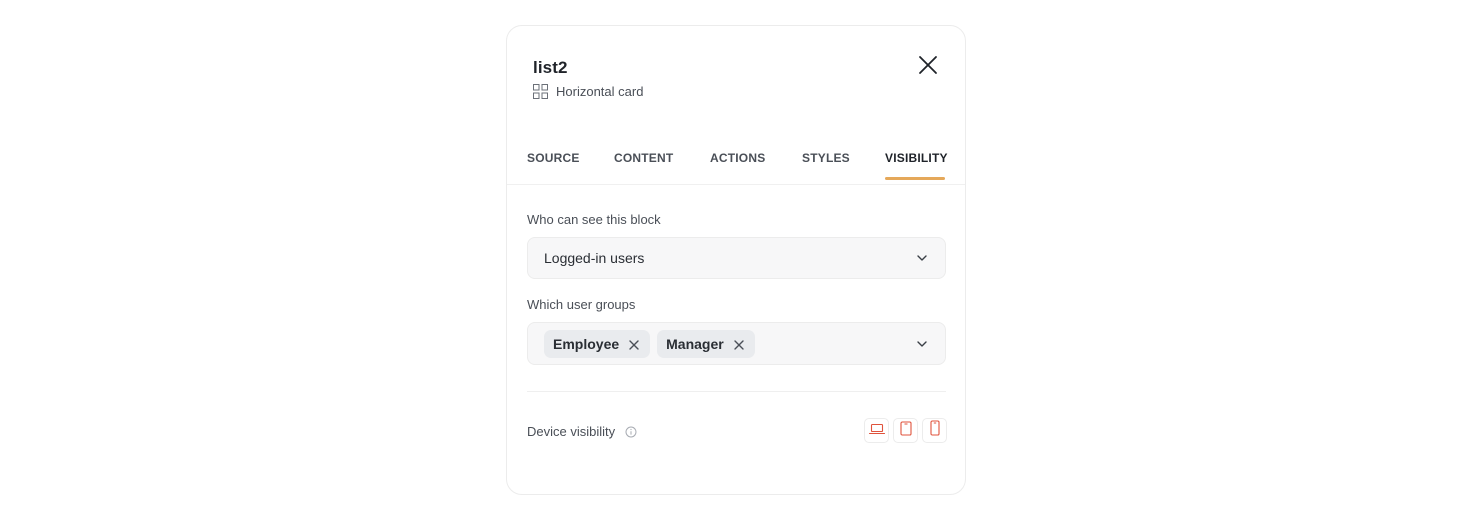 The image size is (1472, 520). What do you see at coordinates (600, 91) in the screenshot?
I see `block-type-label: Horizontal card` at bounding box center [600, 91].